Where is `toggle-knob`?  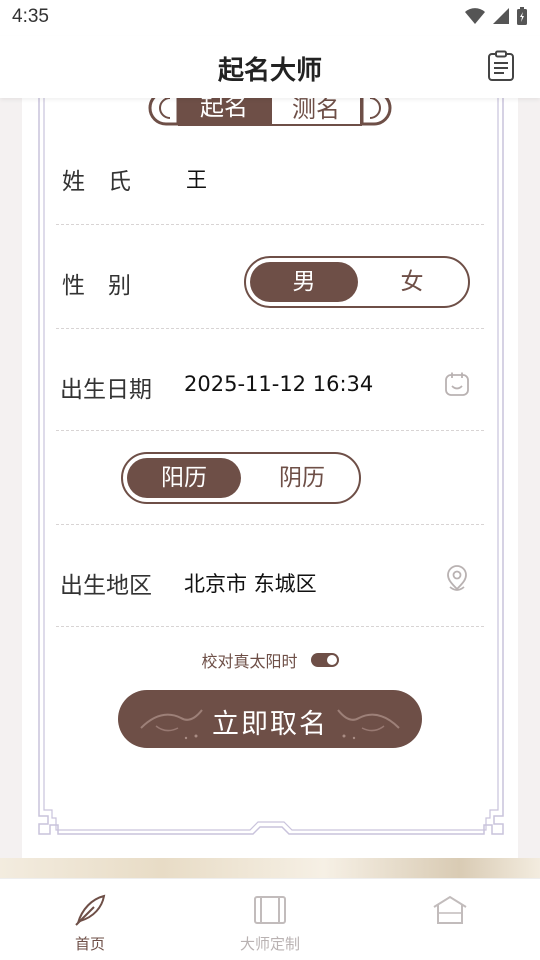
toggle-knob is located at coordinates (331, 660).